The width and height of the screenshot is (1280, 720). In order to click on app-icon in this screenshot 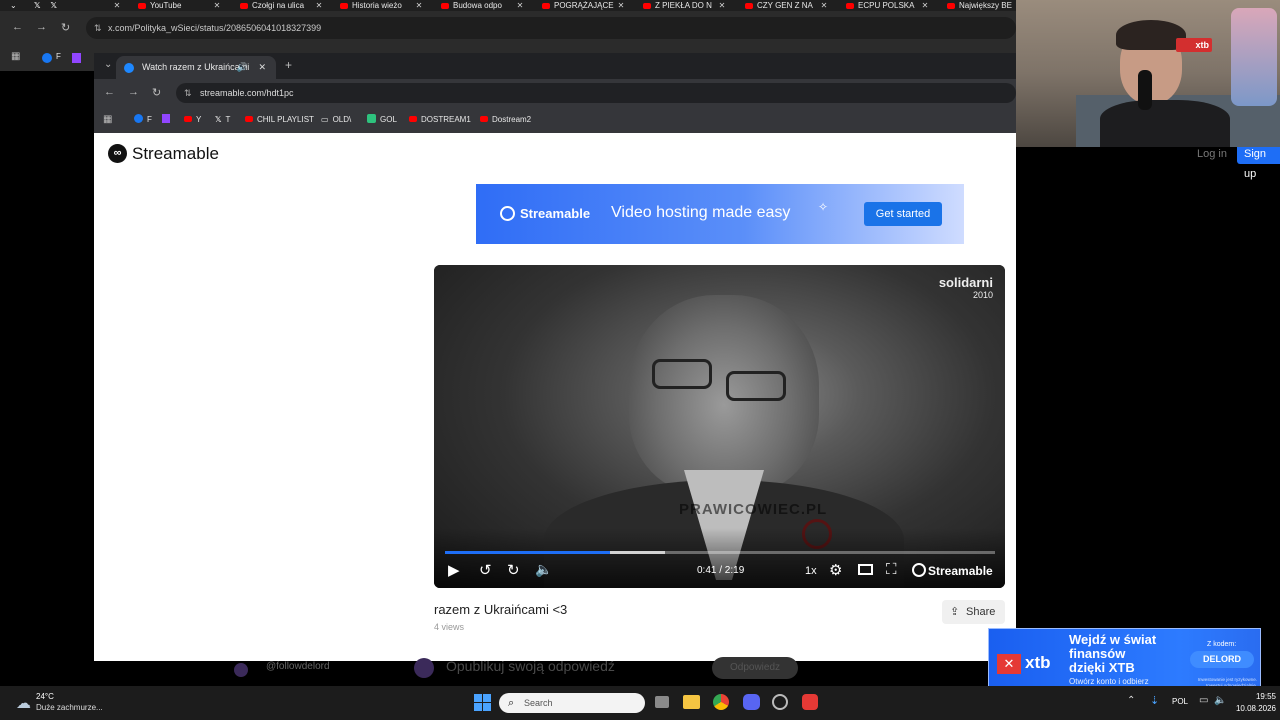, I will do `click(780, 702)`.